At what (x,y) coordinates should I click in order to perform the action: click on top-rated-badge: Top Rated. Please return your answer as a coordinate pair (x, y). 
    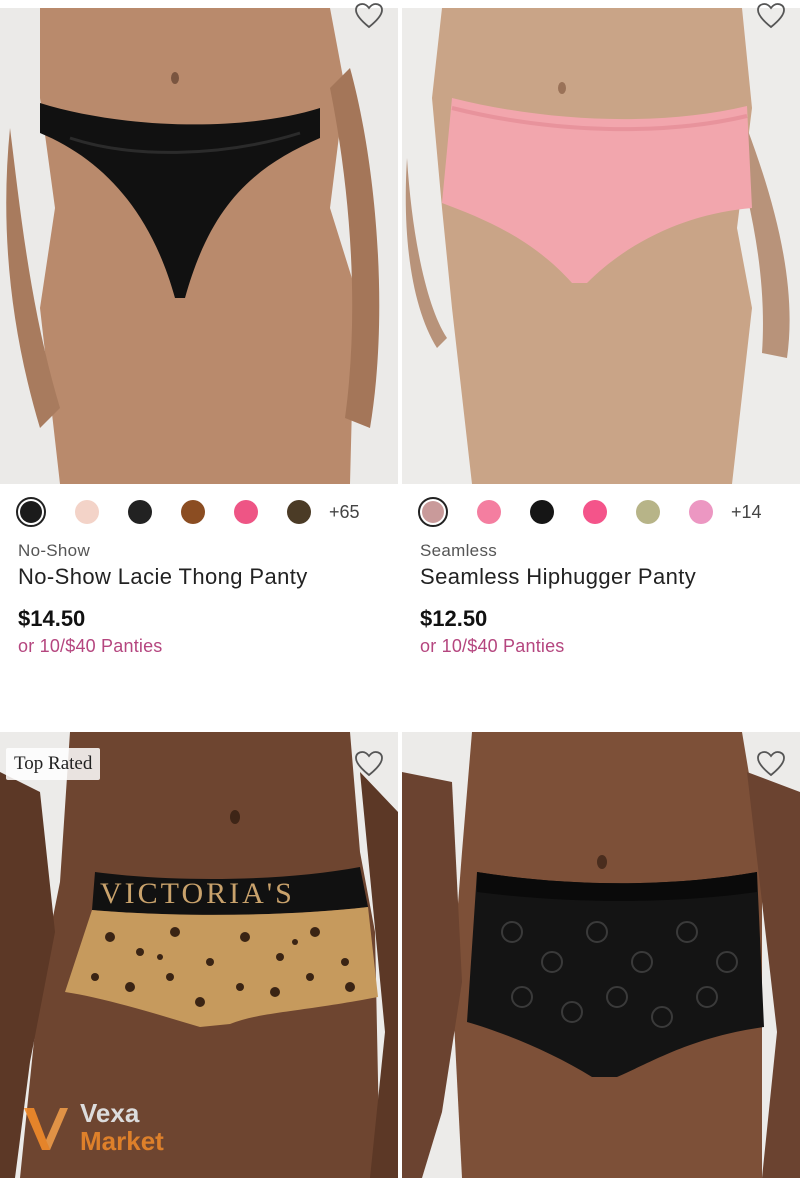
    Looking at the image, I should click on (53, 764).